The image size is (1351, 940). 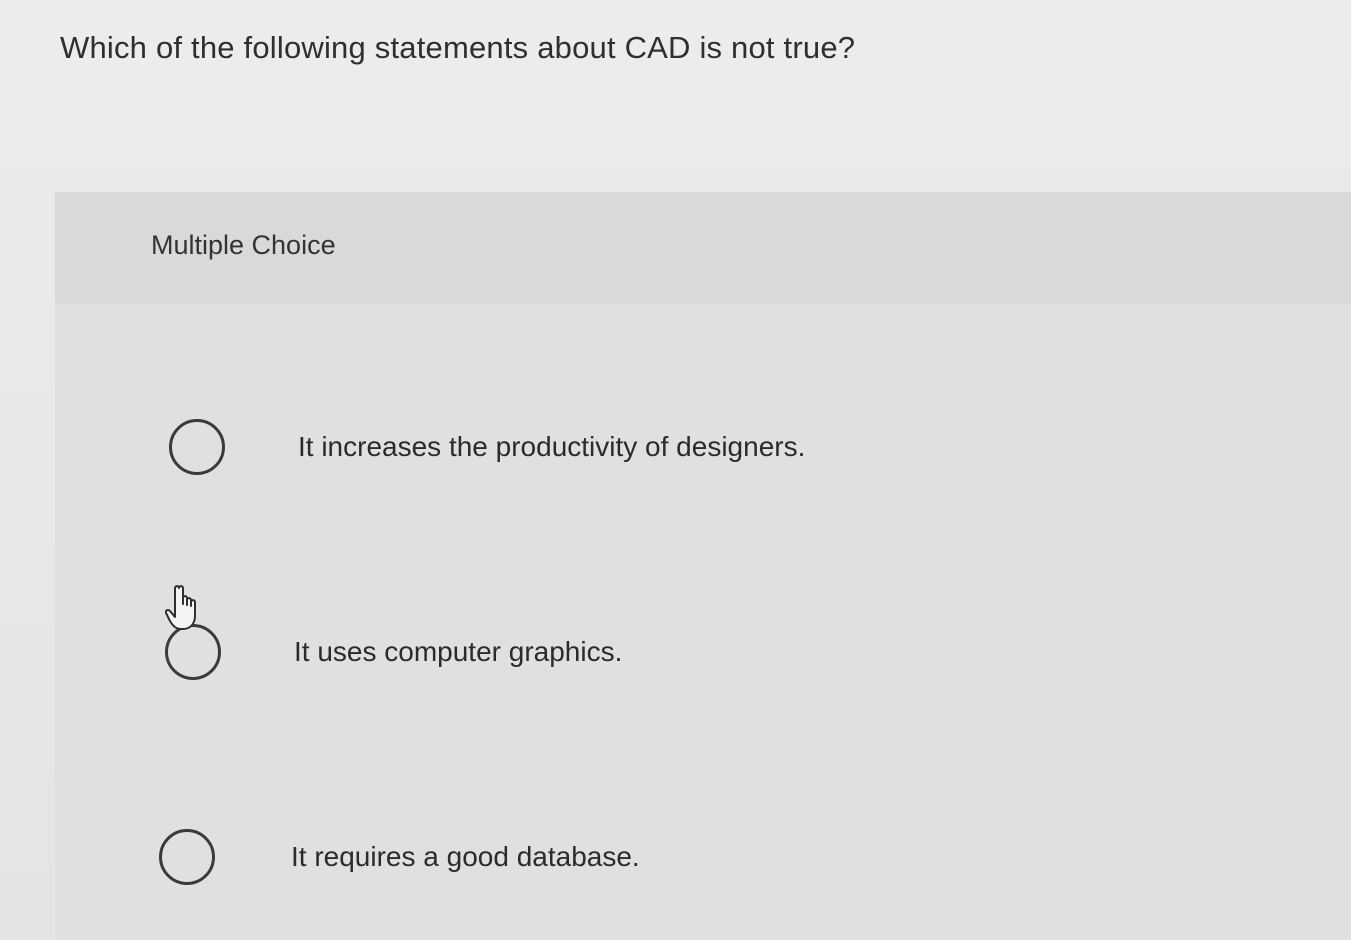 What do you see at coordinates (180, 607) in the screenshot?
I see `hand-pointer-icon` at bounding box center [180, 607].